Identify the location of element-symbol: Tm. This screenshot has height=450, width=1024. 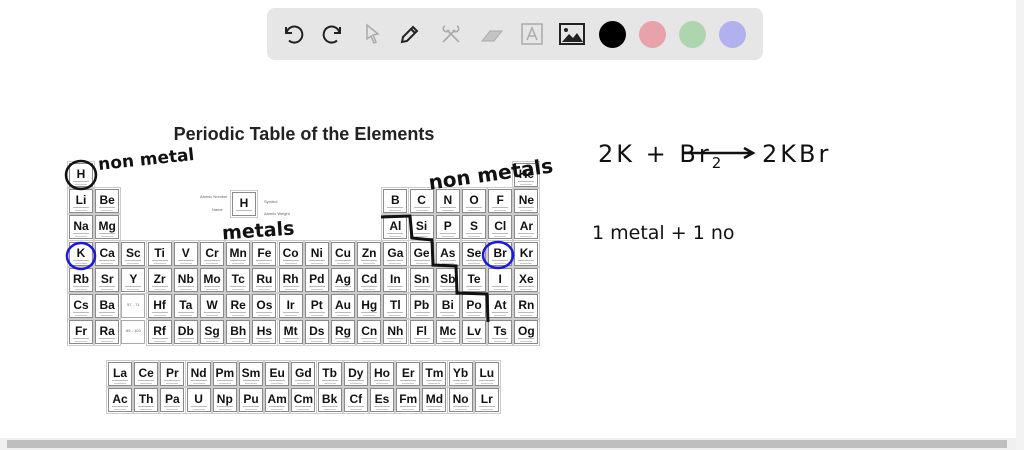
(434, 373).